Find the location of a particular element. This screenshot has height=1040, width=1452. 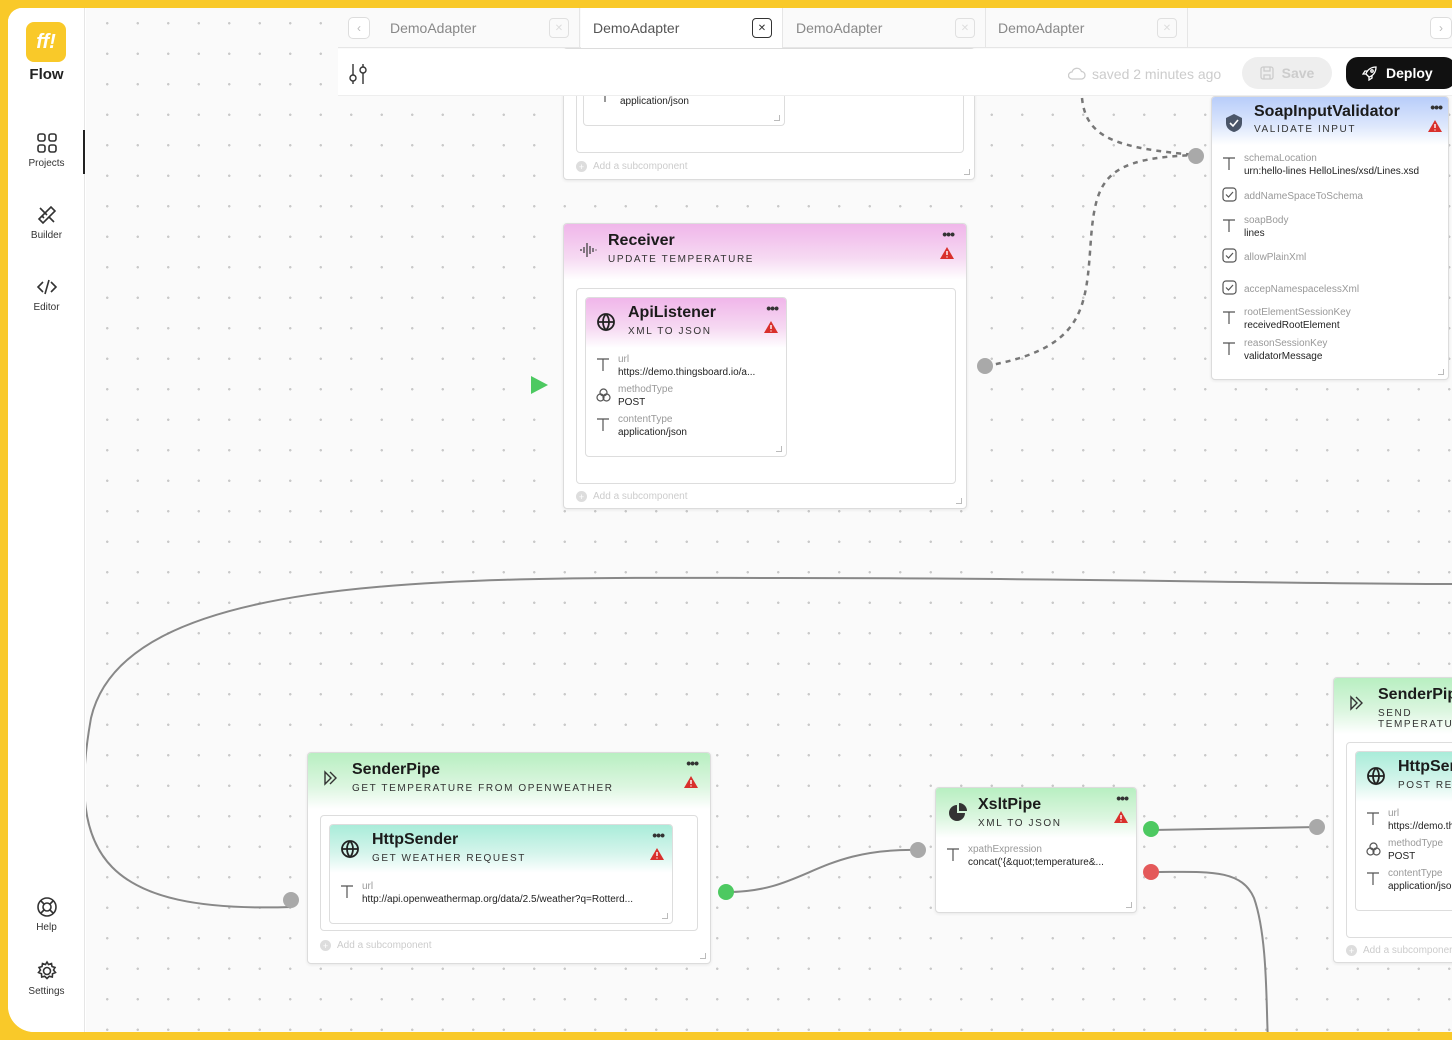

subcomponent-box: application/json is located at coordinates (770, 121).